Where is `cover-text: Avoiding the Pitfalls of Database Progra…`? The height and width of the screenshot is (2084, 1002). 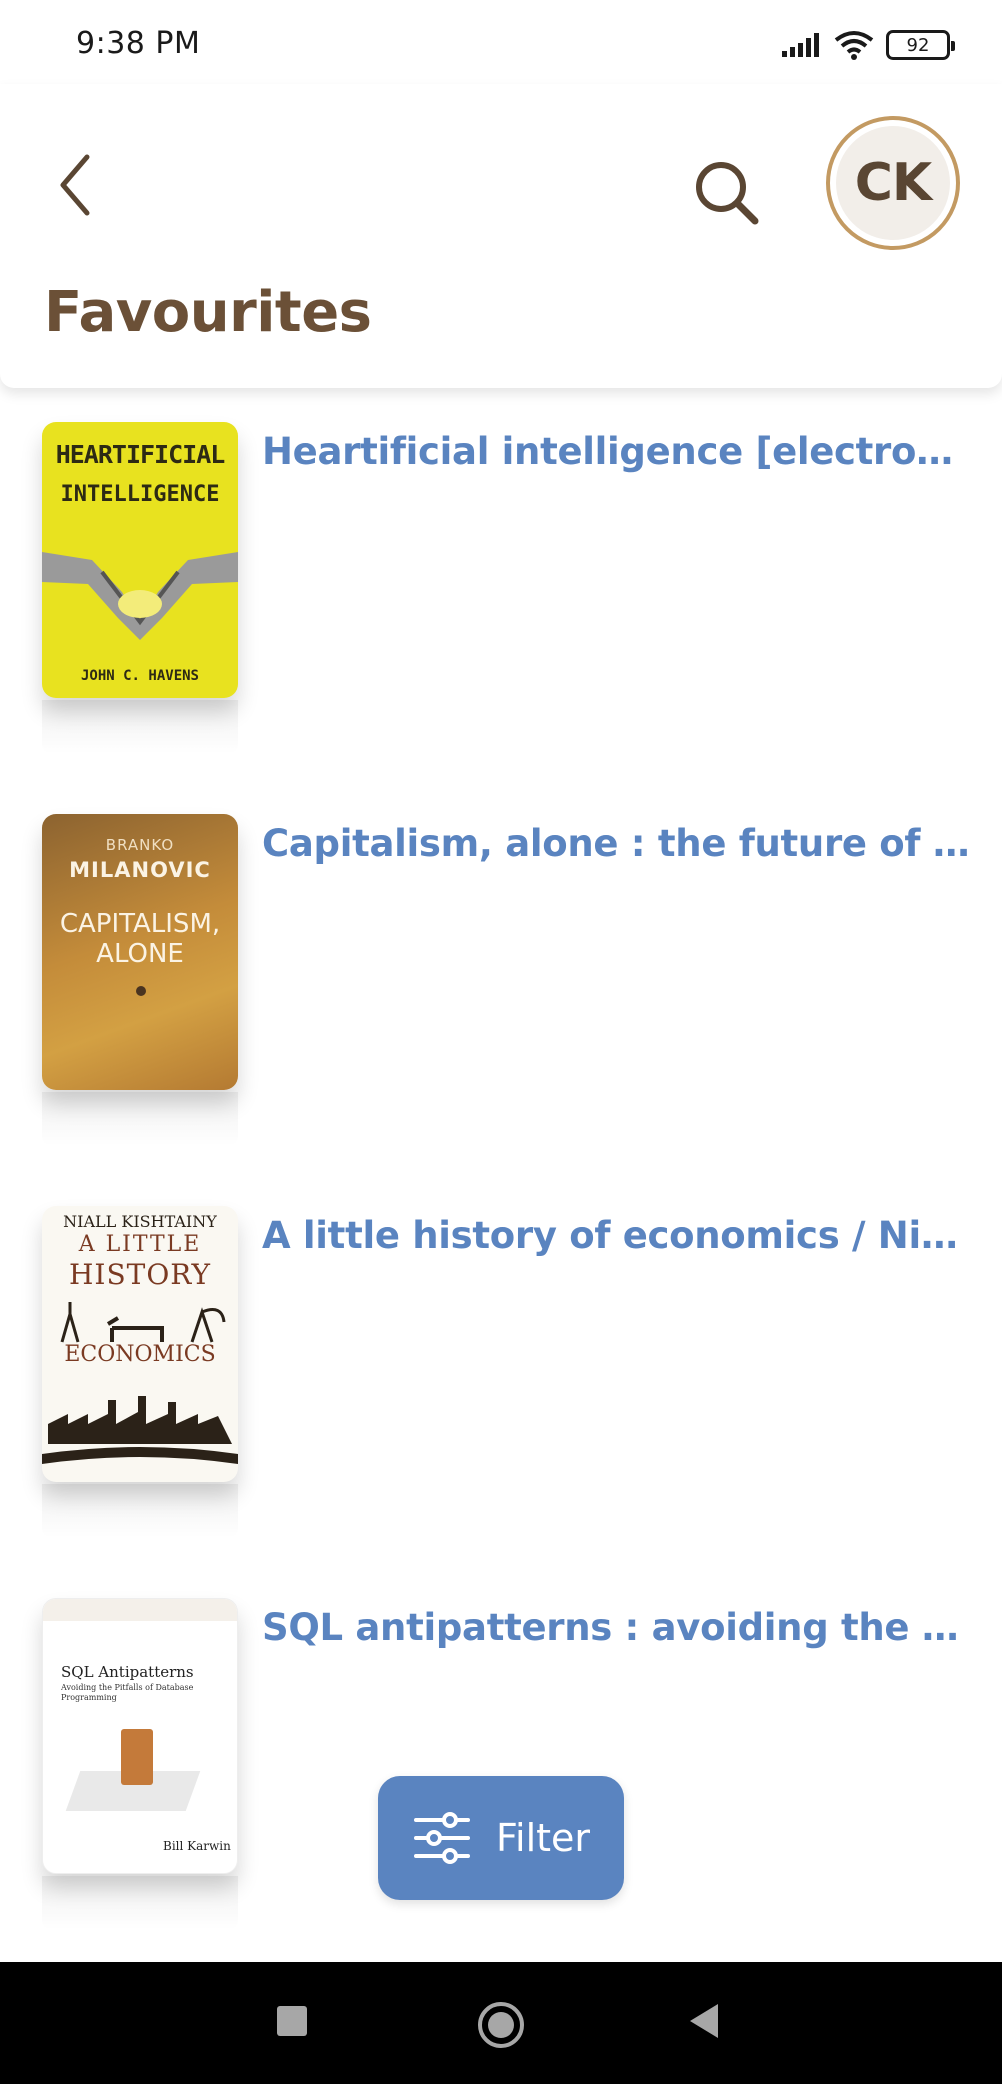
cover-text: Avoiding the Pitfalls of Database Progra… is located at coordinates (127, 1693).